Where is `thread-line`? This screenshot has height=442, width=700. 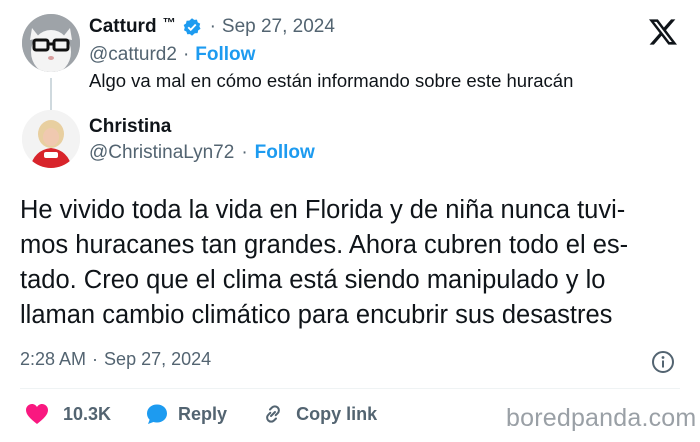 thread-line is located at coordinates (51, 94).